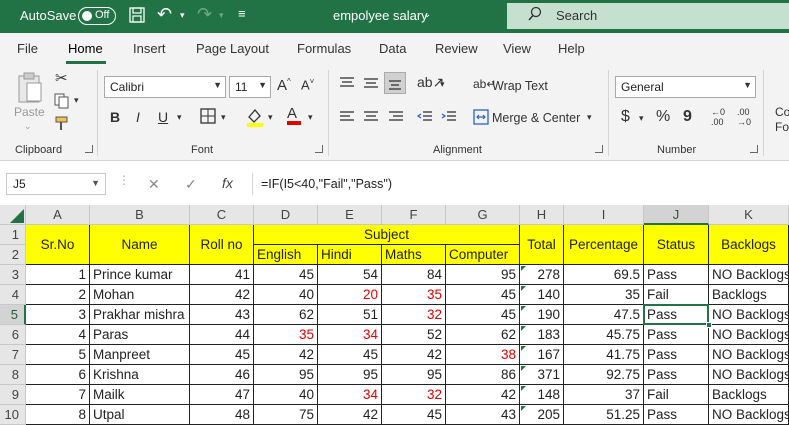 This screenshot has height=425, width=789. Describe the element at coordinates (687, 117) in the screenshot. I see `comma-style-icon: 9` at that location.